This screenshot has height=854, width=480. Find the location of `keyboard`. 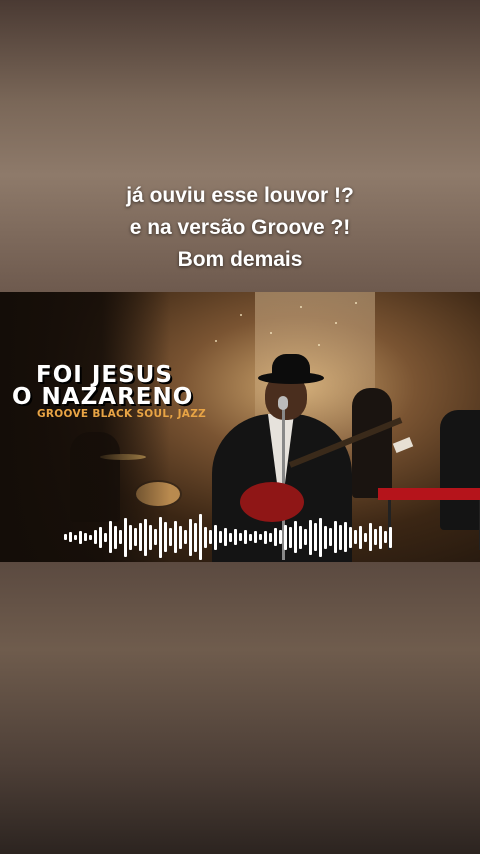

keyboard is located at coordinates (429, 494).